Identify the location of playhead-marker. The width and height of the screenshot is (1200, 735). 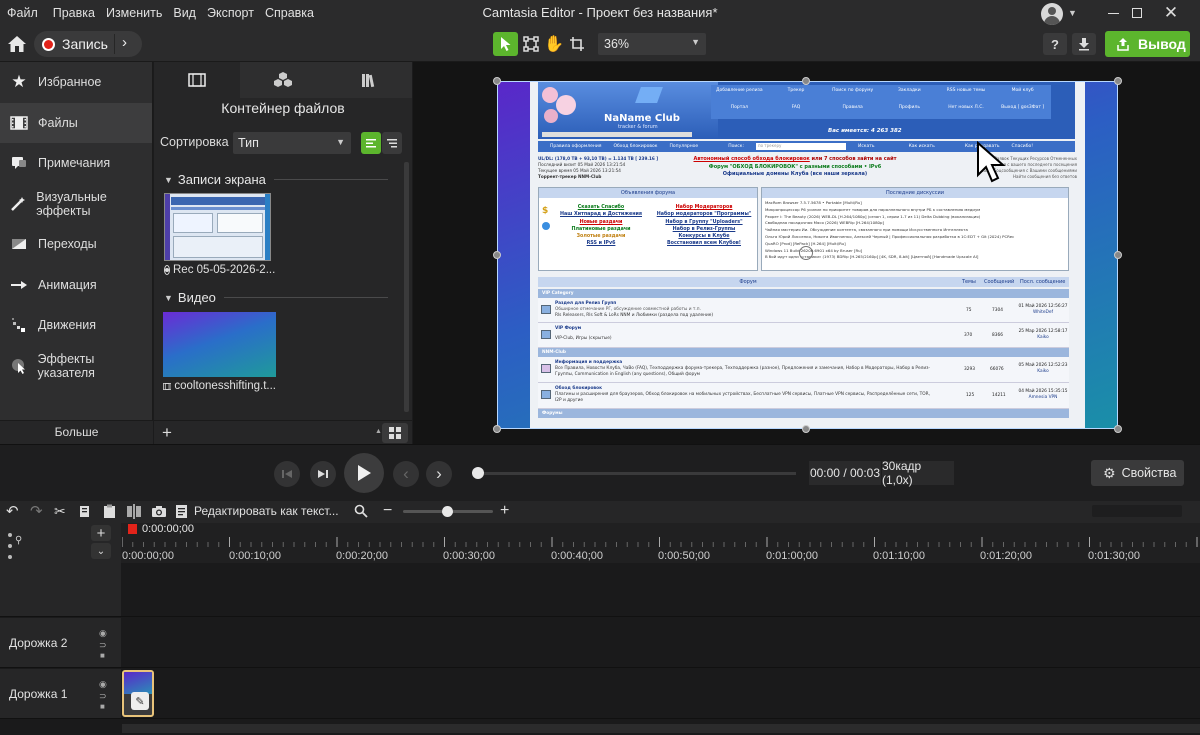
(132, 529).